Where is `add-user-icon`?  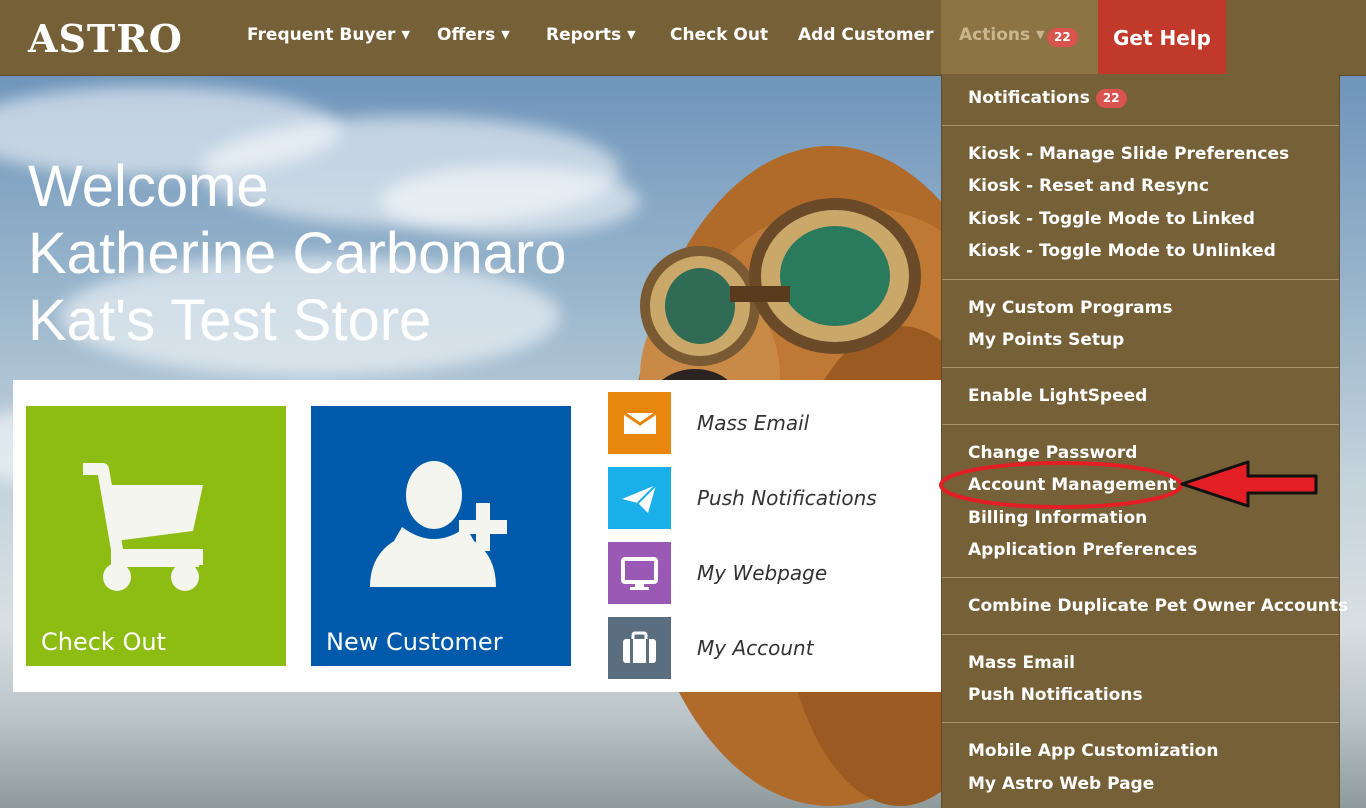
add-user-icon is located at coordinates (438, 524).